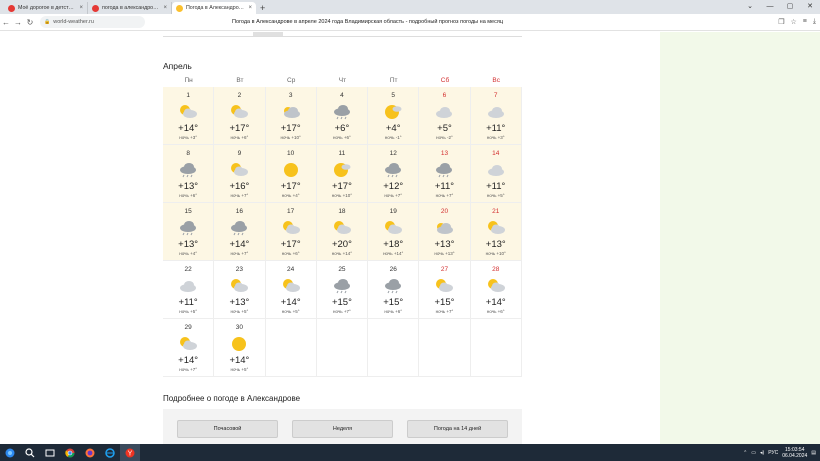 This screenshot has height=461, width=820. What do you see at coordinates (130, 8) in the screenshot?
I see `tab: погода в александрове в а ×` at bounding box center [130, 8].